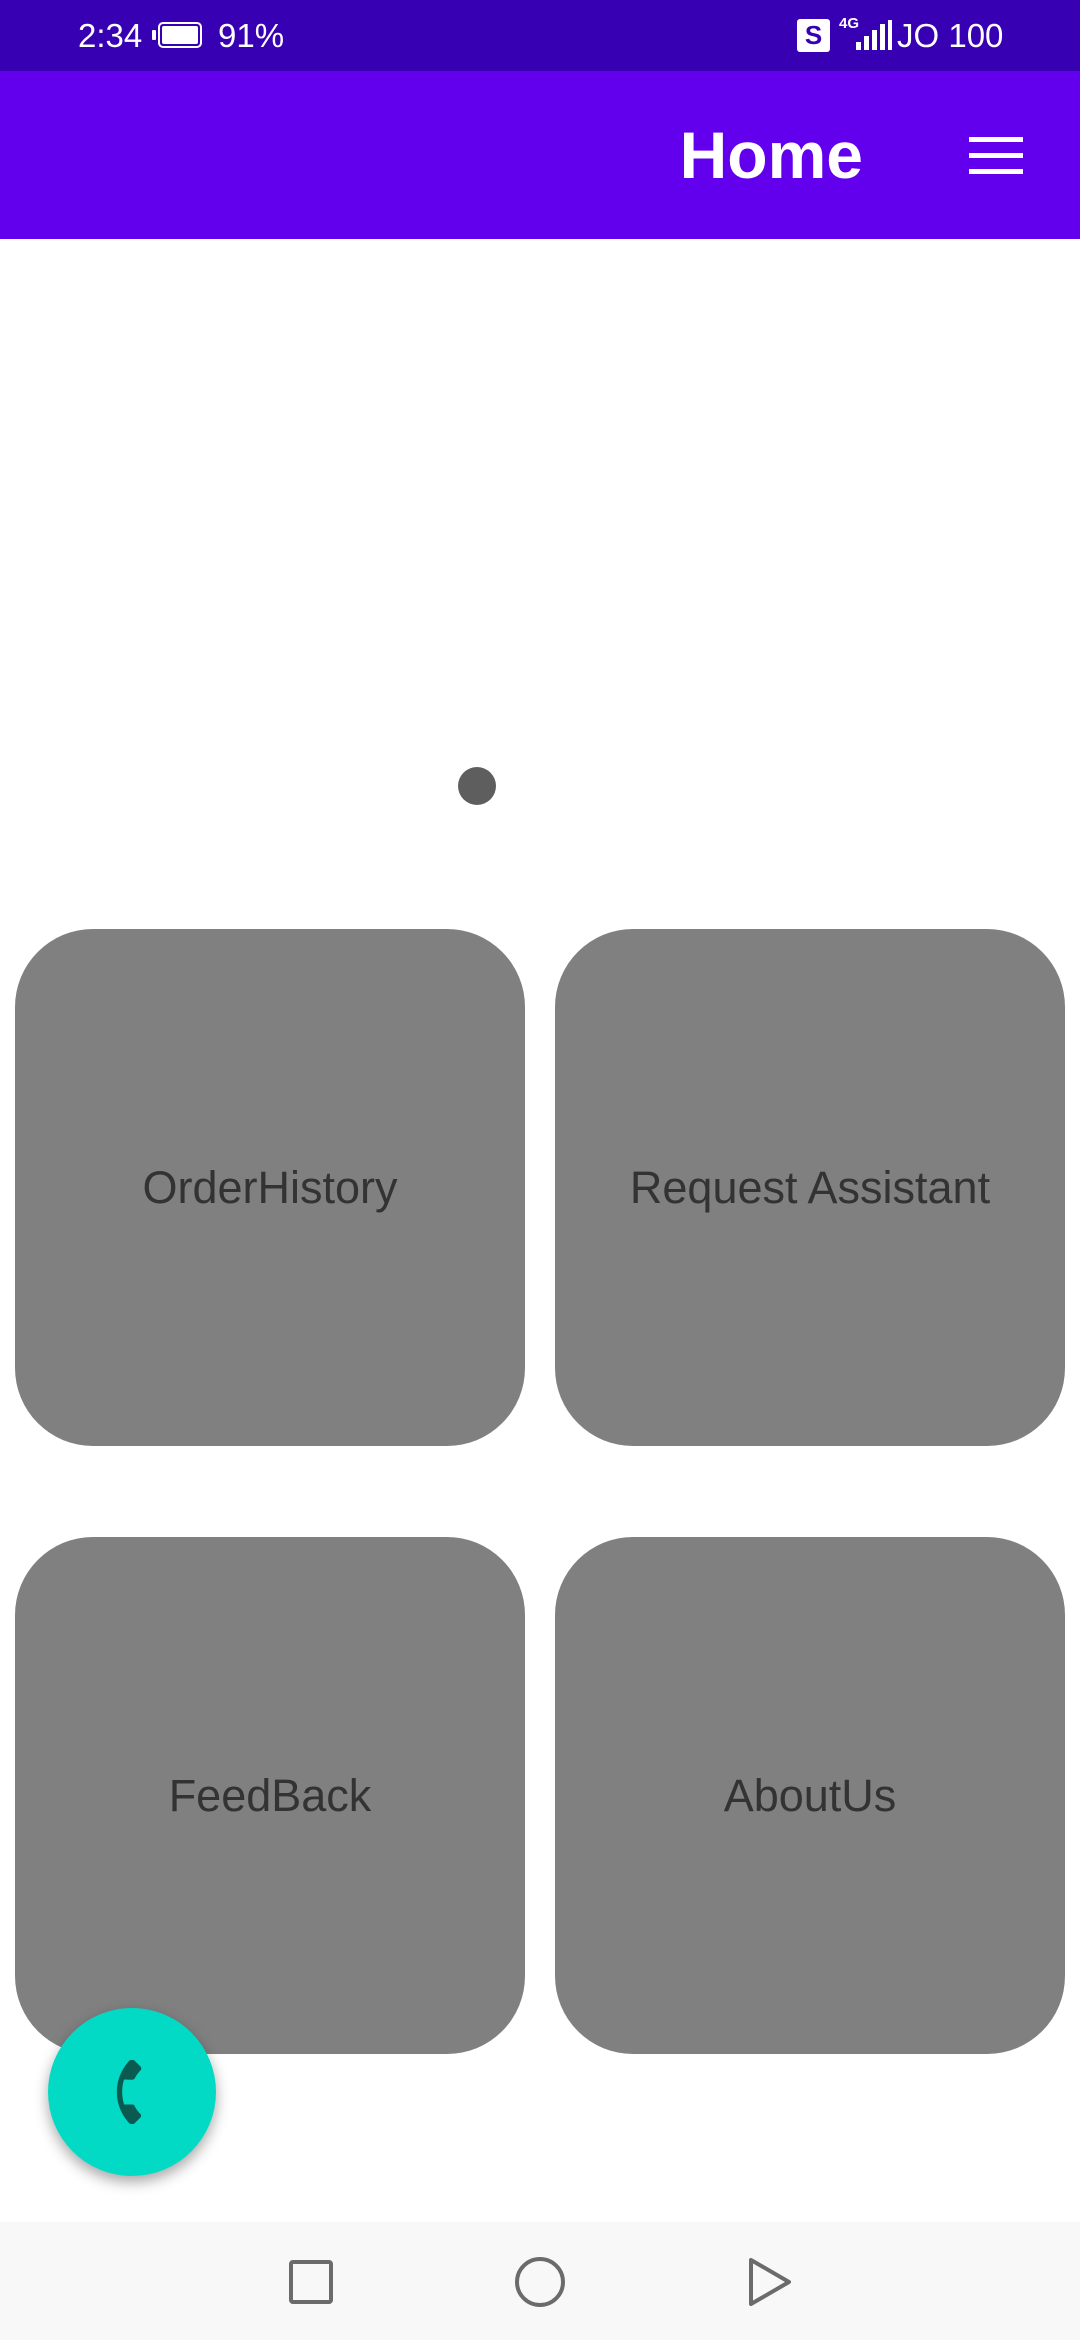 This screenshot has height=2340, width=1080. Describe the element at coordinates (813, 35) in the screenshot. I see `sim-icon: S` at that location.